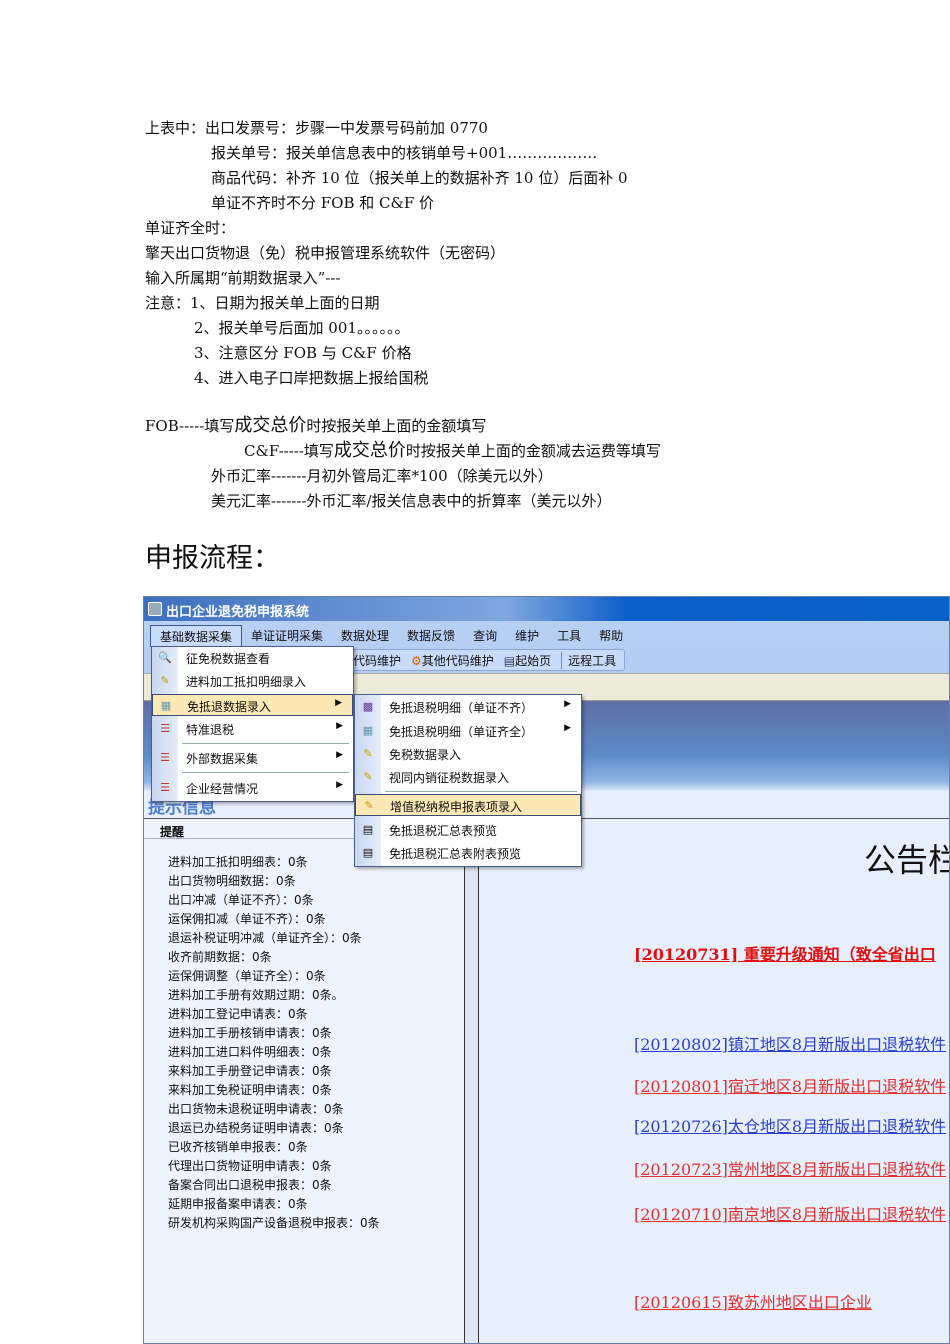 This screenshot has height=1344, width=950. I want to click on text-line: 外币汇率-------月初外管局汇率*100（除美元以外）, so click(382, 476).